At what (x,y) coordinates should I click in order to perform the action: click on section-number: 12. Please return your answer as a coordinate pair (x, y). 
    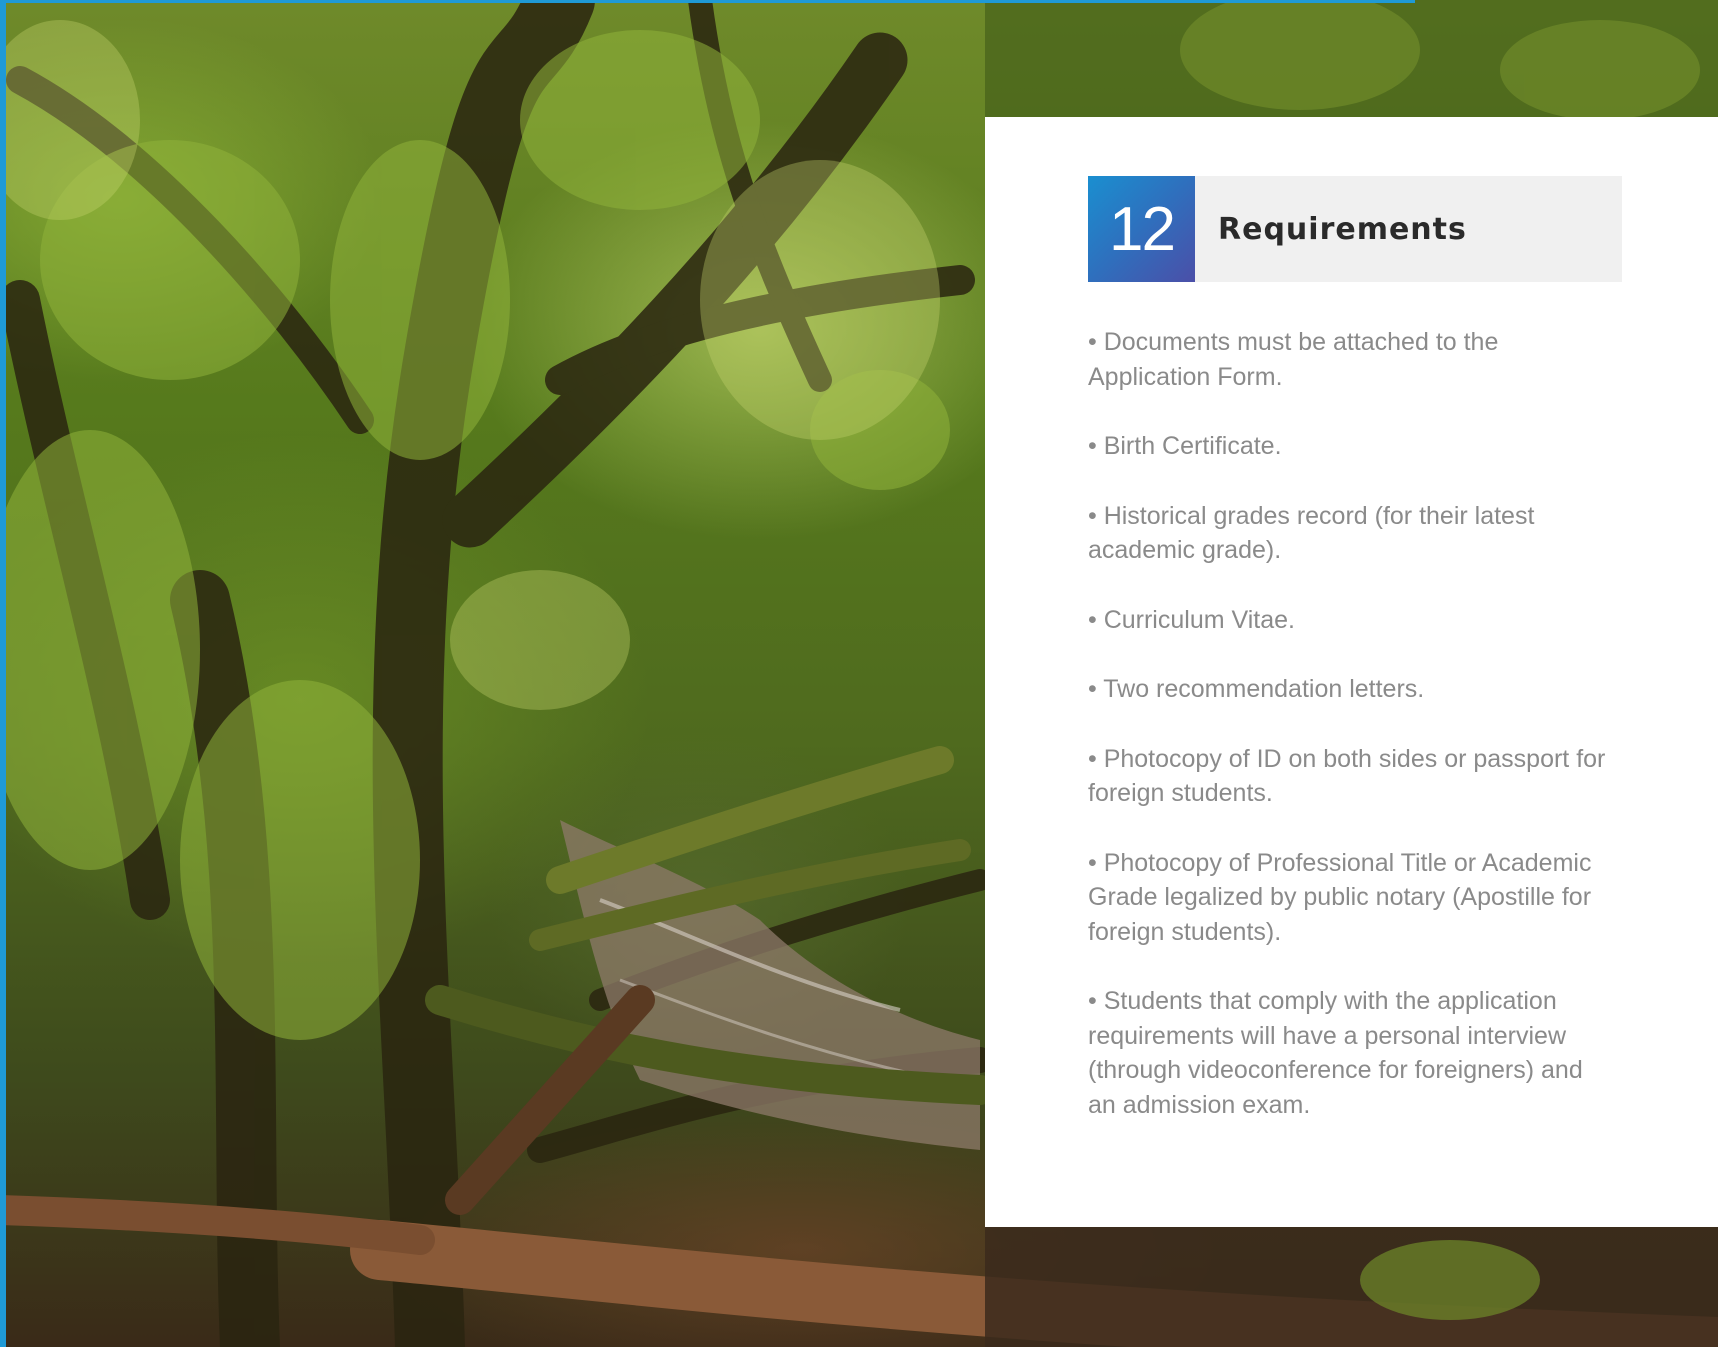
    Looking at the image, I should click on (1142, 229).